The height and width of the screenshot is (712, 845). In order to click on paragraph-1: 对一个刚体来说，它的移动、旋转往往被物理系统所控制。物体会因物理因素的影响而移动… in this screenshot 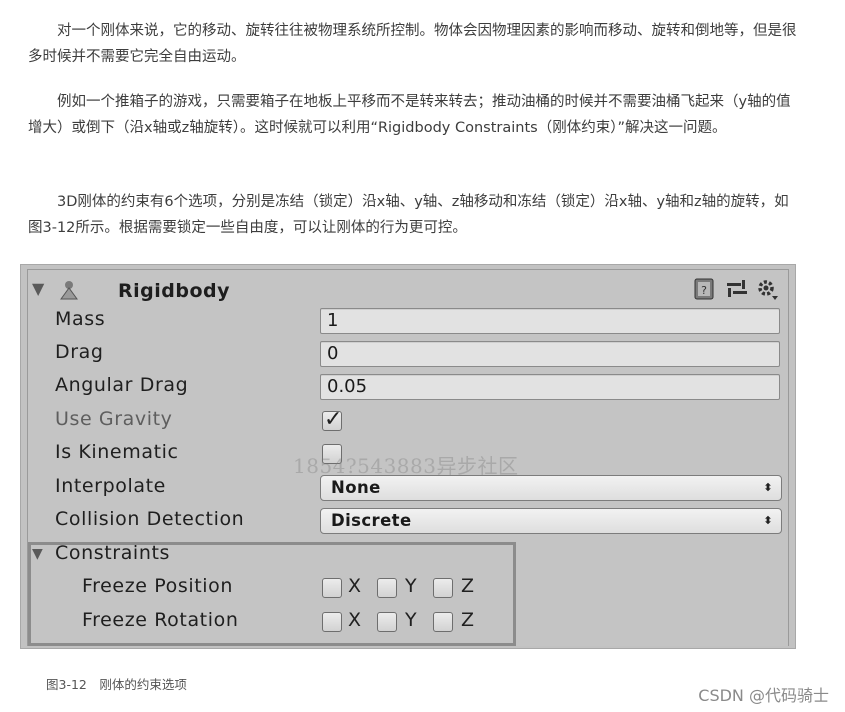, I will do `click(412, 44)`.